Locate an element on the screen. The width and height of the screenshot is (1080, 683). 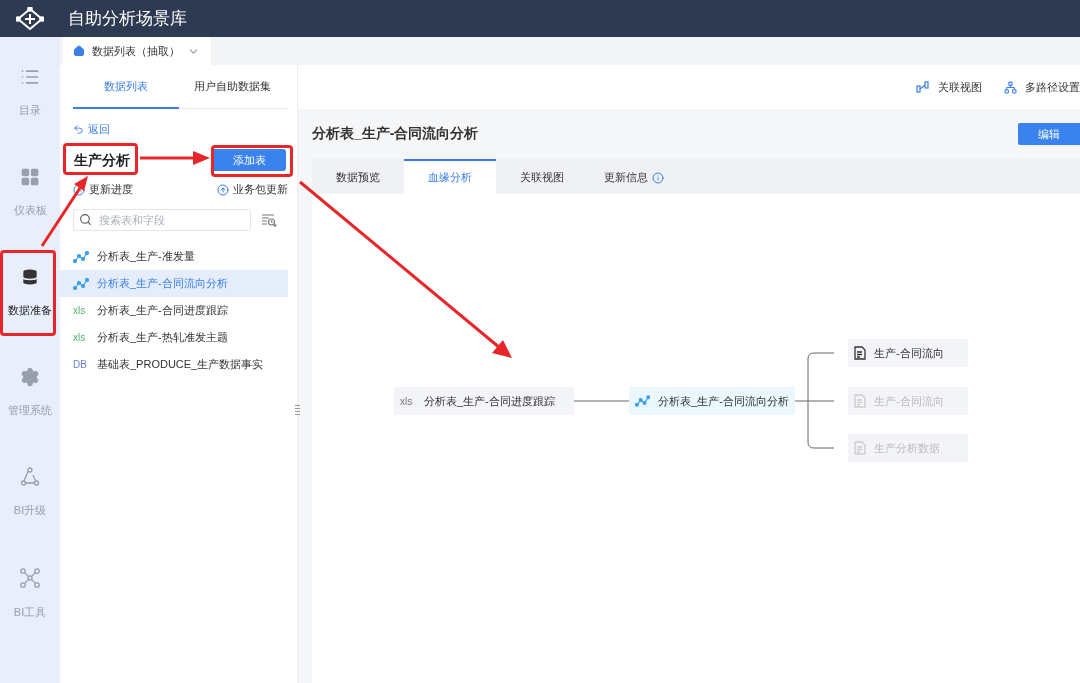
undo-icon is located at coordinates (78, 129).